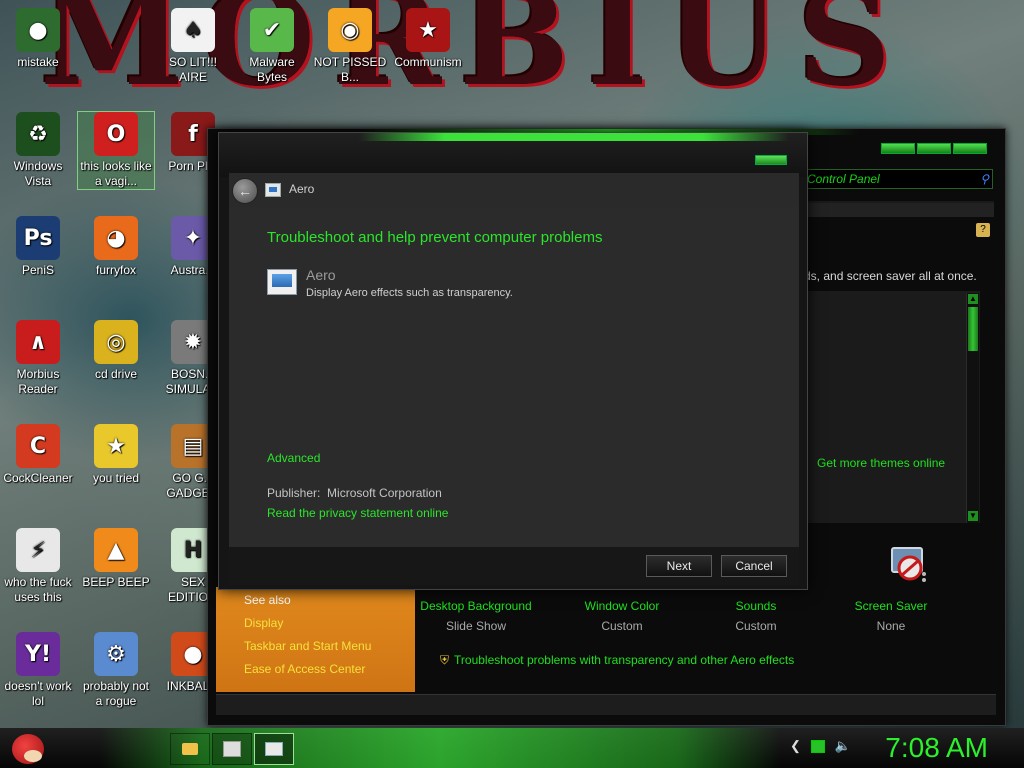  Describe the element at coordinates (329, 669) in the screenshot. I see `see-also-ease-of-access-link: Ease of Access Center` at that location.